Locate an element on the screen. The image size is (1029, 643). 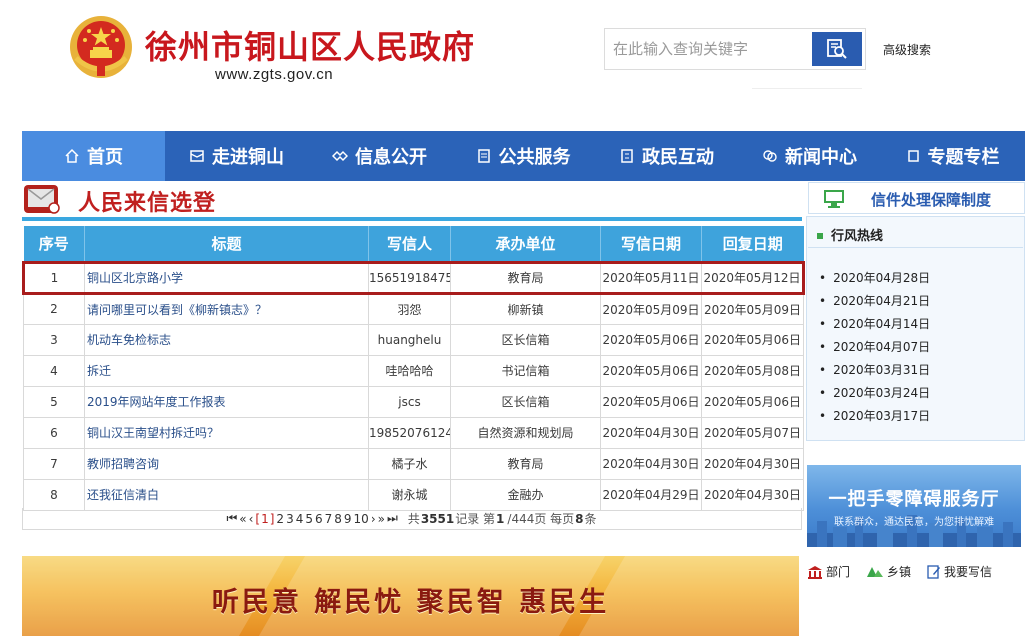
quick-link-label: 乡镇 is located at coordinates (899, 572).